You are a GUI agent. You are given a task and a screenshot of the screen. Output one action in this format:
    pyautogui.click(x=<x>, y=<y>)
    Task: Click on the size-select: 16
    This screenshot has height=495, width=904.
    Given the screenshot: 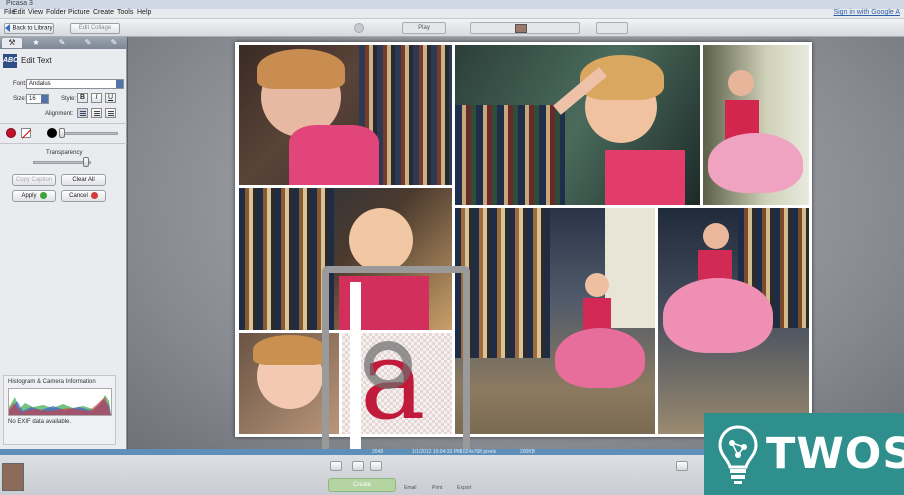 What is the action you would take?
    pyautogui.click(x=37, y=99)
    